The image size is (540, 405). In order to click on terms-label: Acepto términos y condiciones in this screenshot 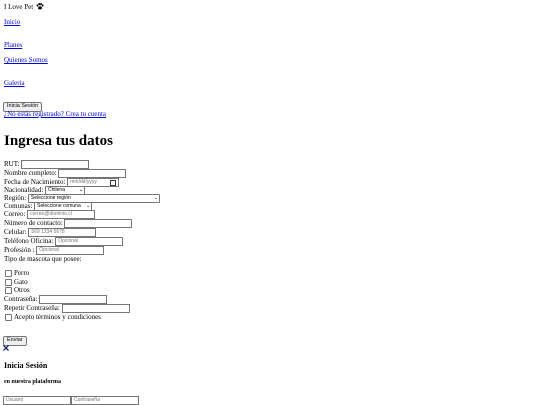, I will do `click(57, 317)`.